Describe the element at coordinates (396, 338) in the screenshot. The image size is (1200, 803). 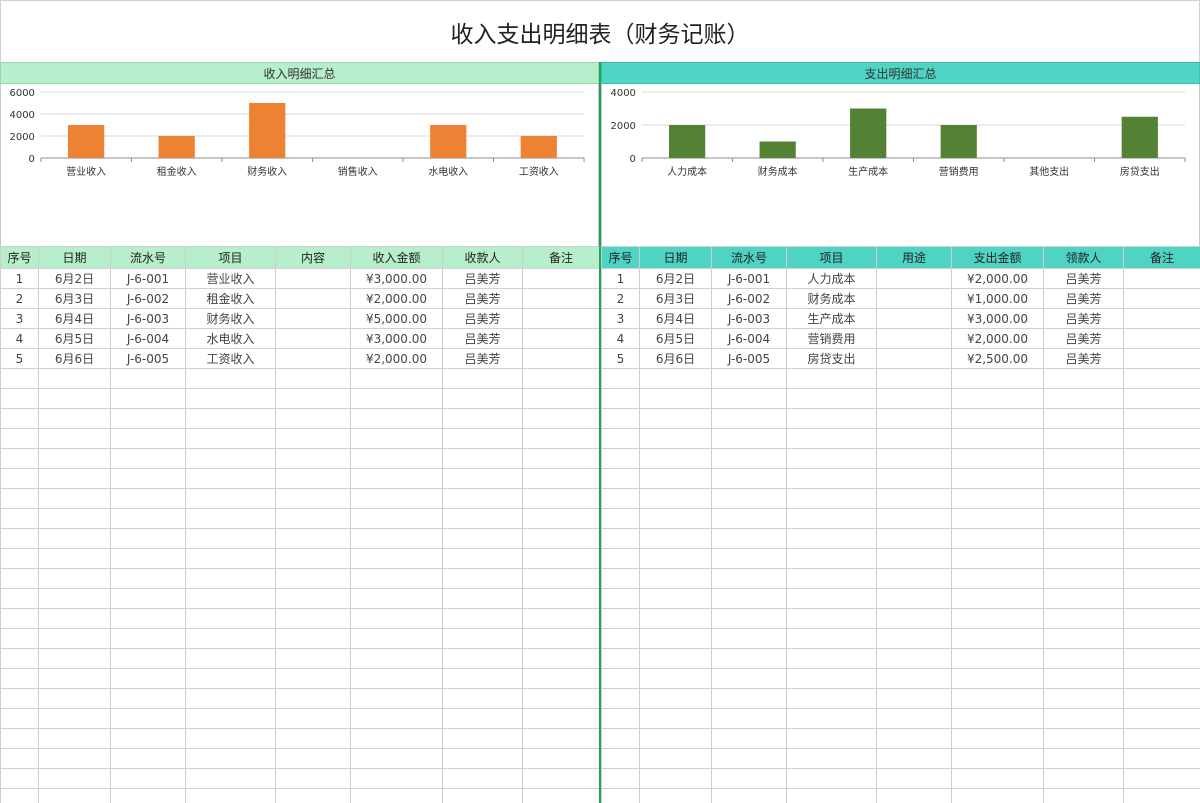
I see `table-cell: ¥3,000.00` at that location.